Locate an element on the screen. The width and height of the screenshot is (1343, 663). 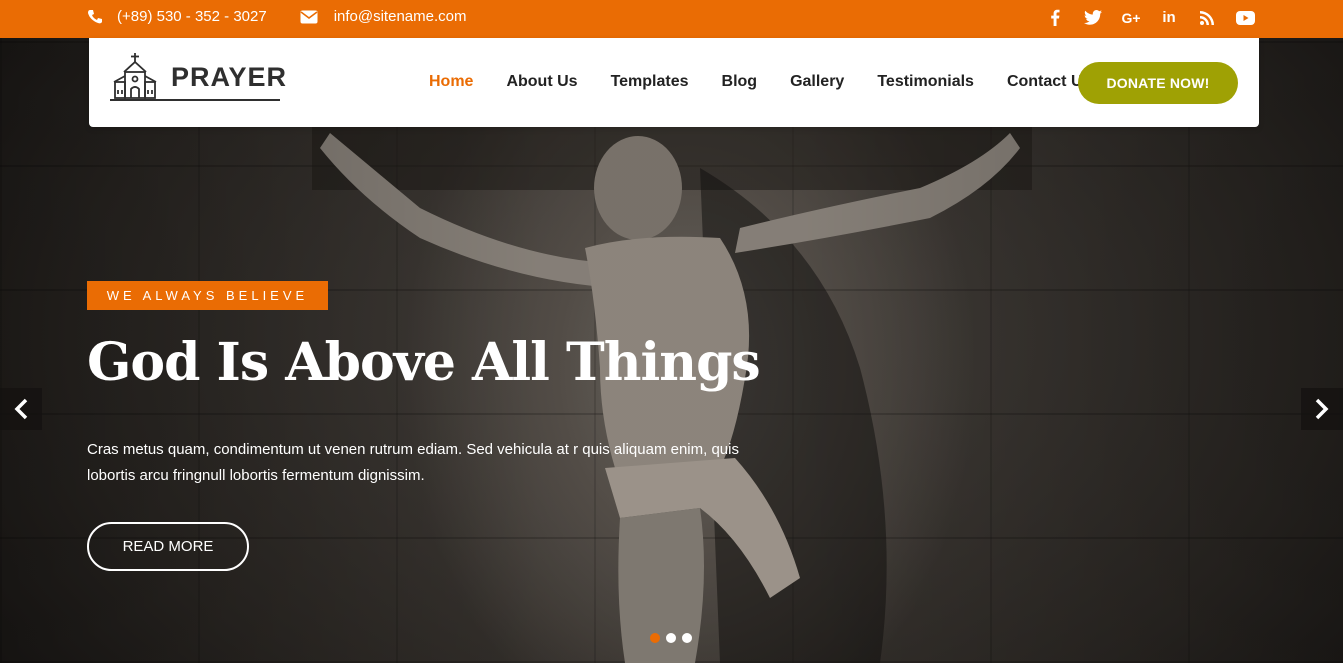
slider-dots is located at coordinates (671, 638).